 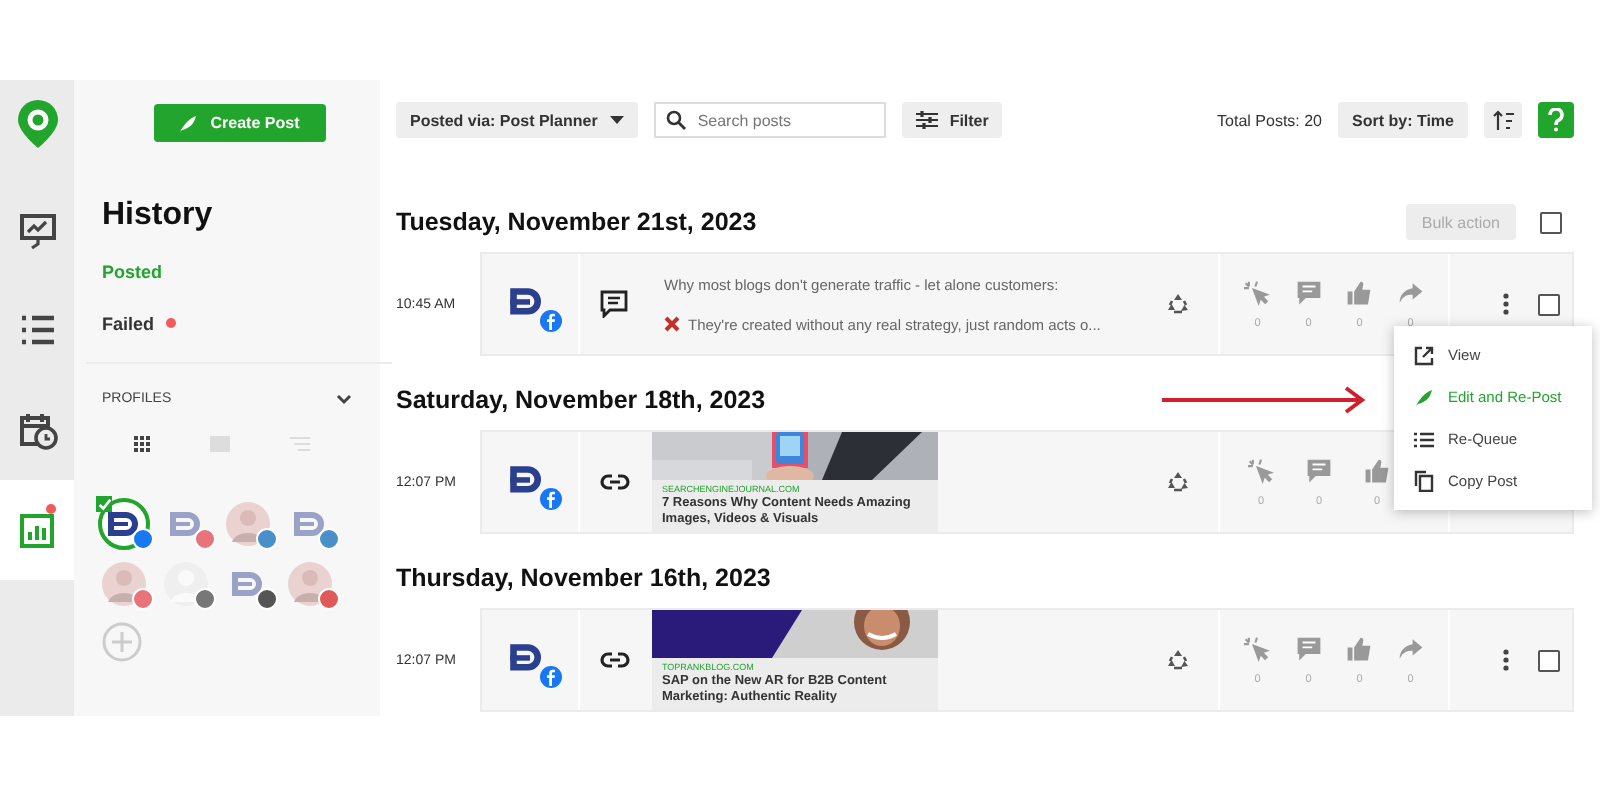 I want to click on copy-icon, so click(x=1424, y=481).